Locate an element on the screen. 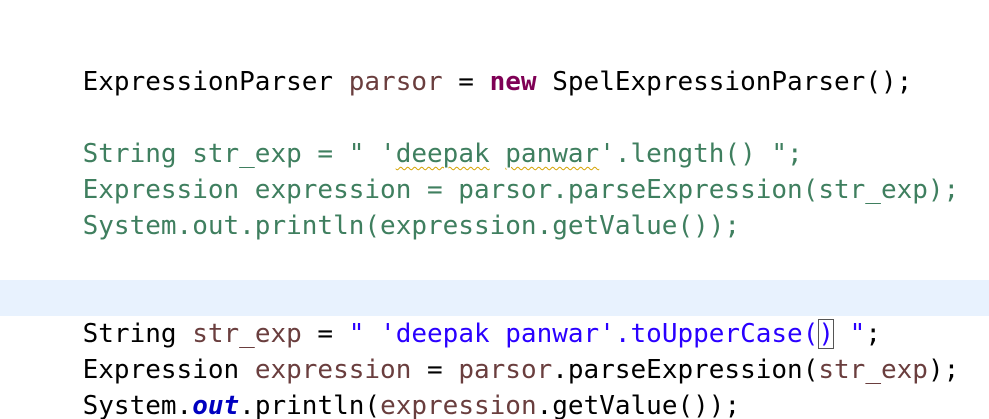  class-name: System. is located at coordinates (137, 405).